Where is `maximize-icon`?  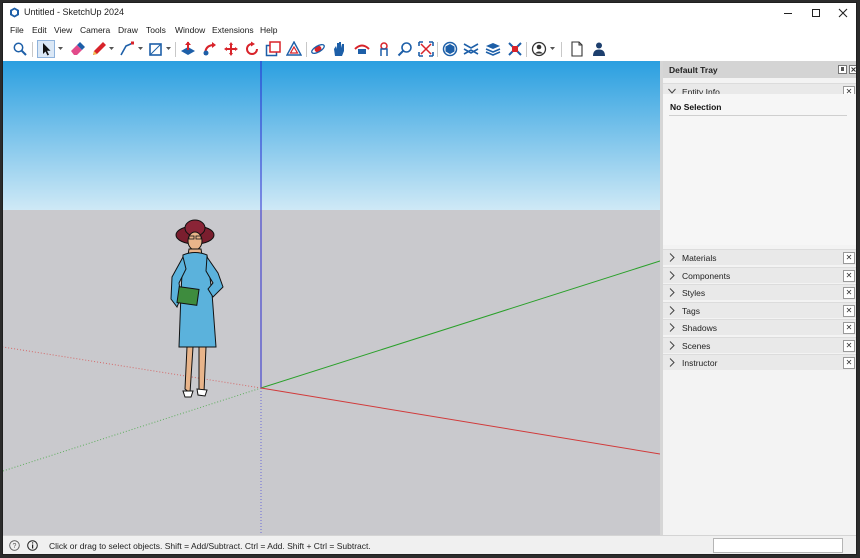
maximize-icon is located at coordinates (816, 13).